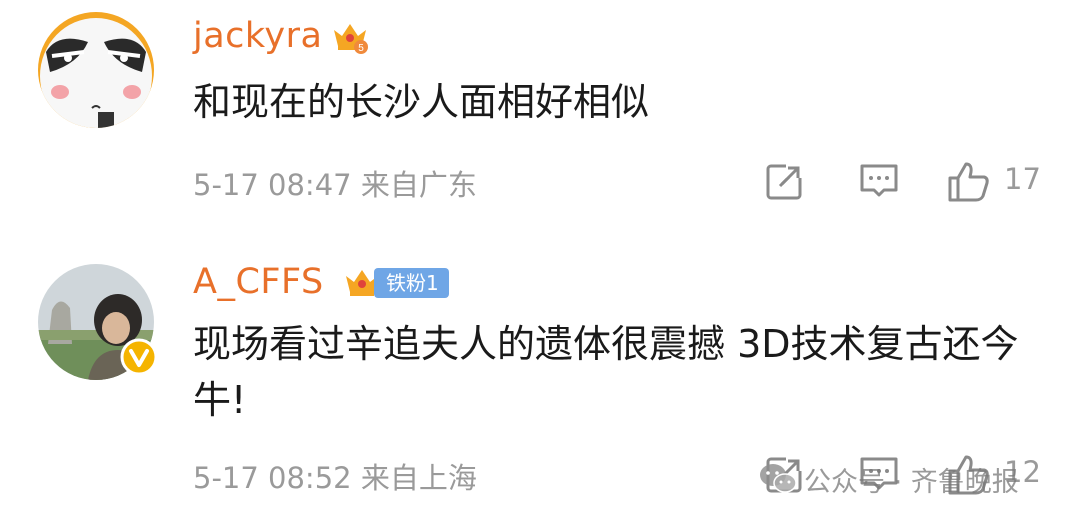 This screenshot has height=525, width=1080. I want to click on comment-meta: 5-17 08:47 来自广东, so click(335, 185).